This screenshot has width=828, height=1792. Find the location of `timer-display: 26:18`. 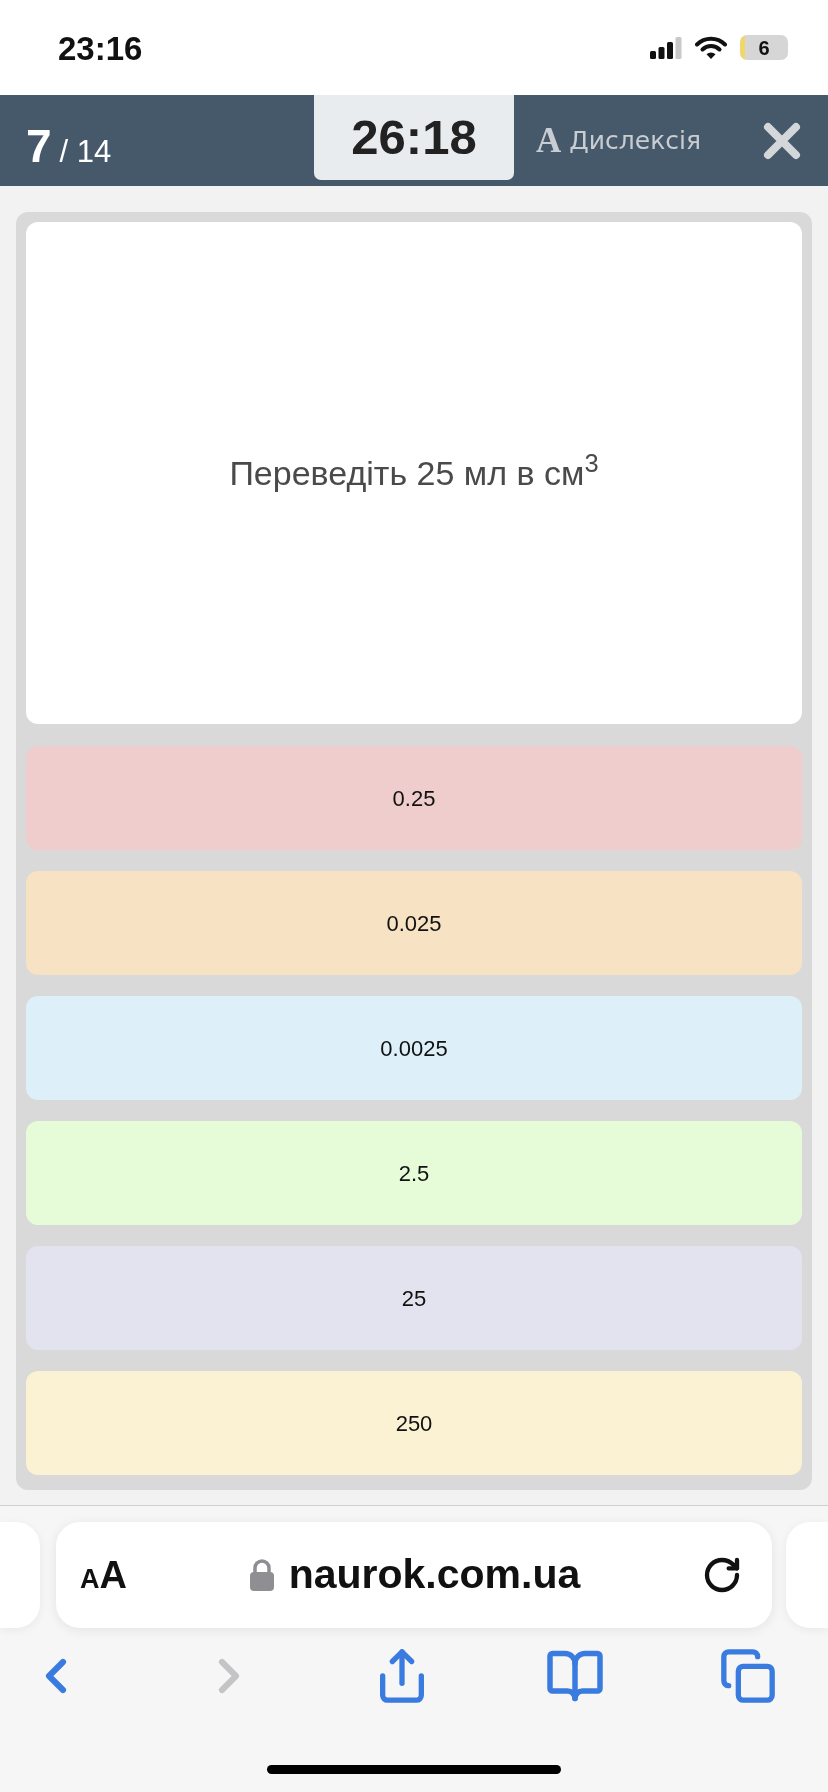

timer-display: 26:18 is located at coordinates (414, 137).